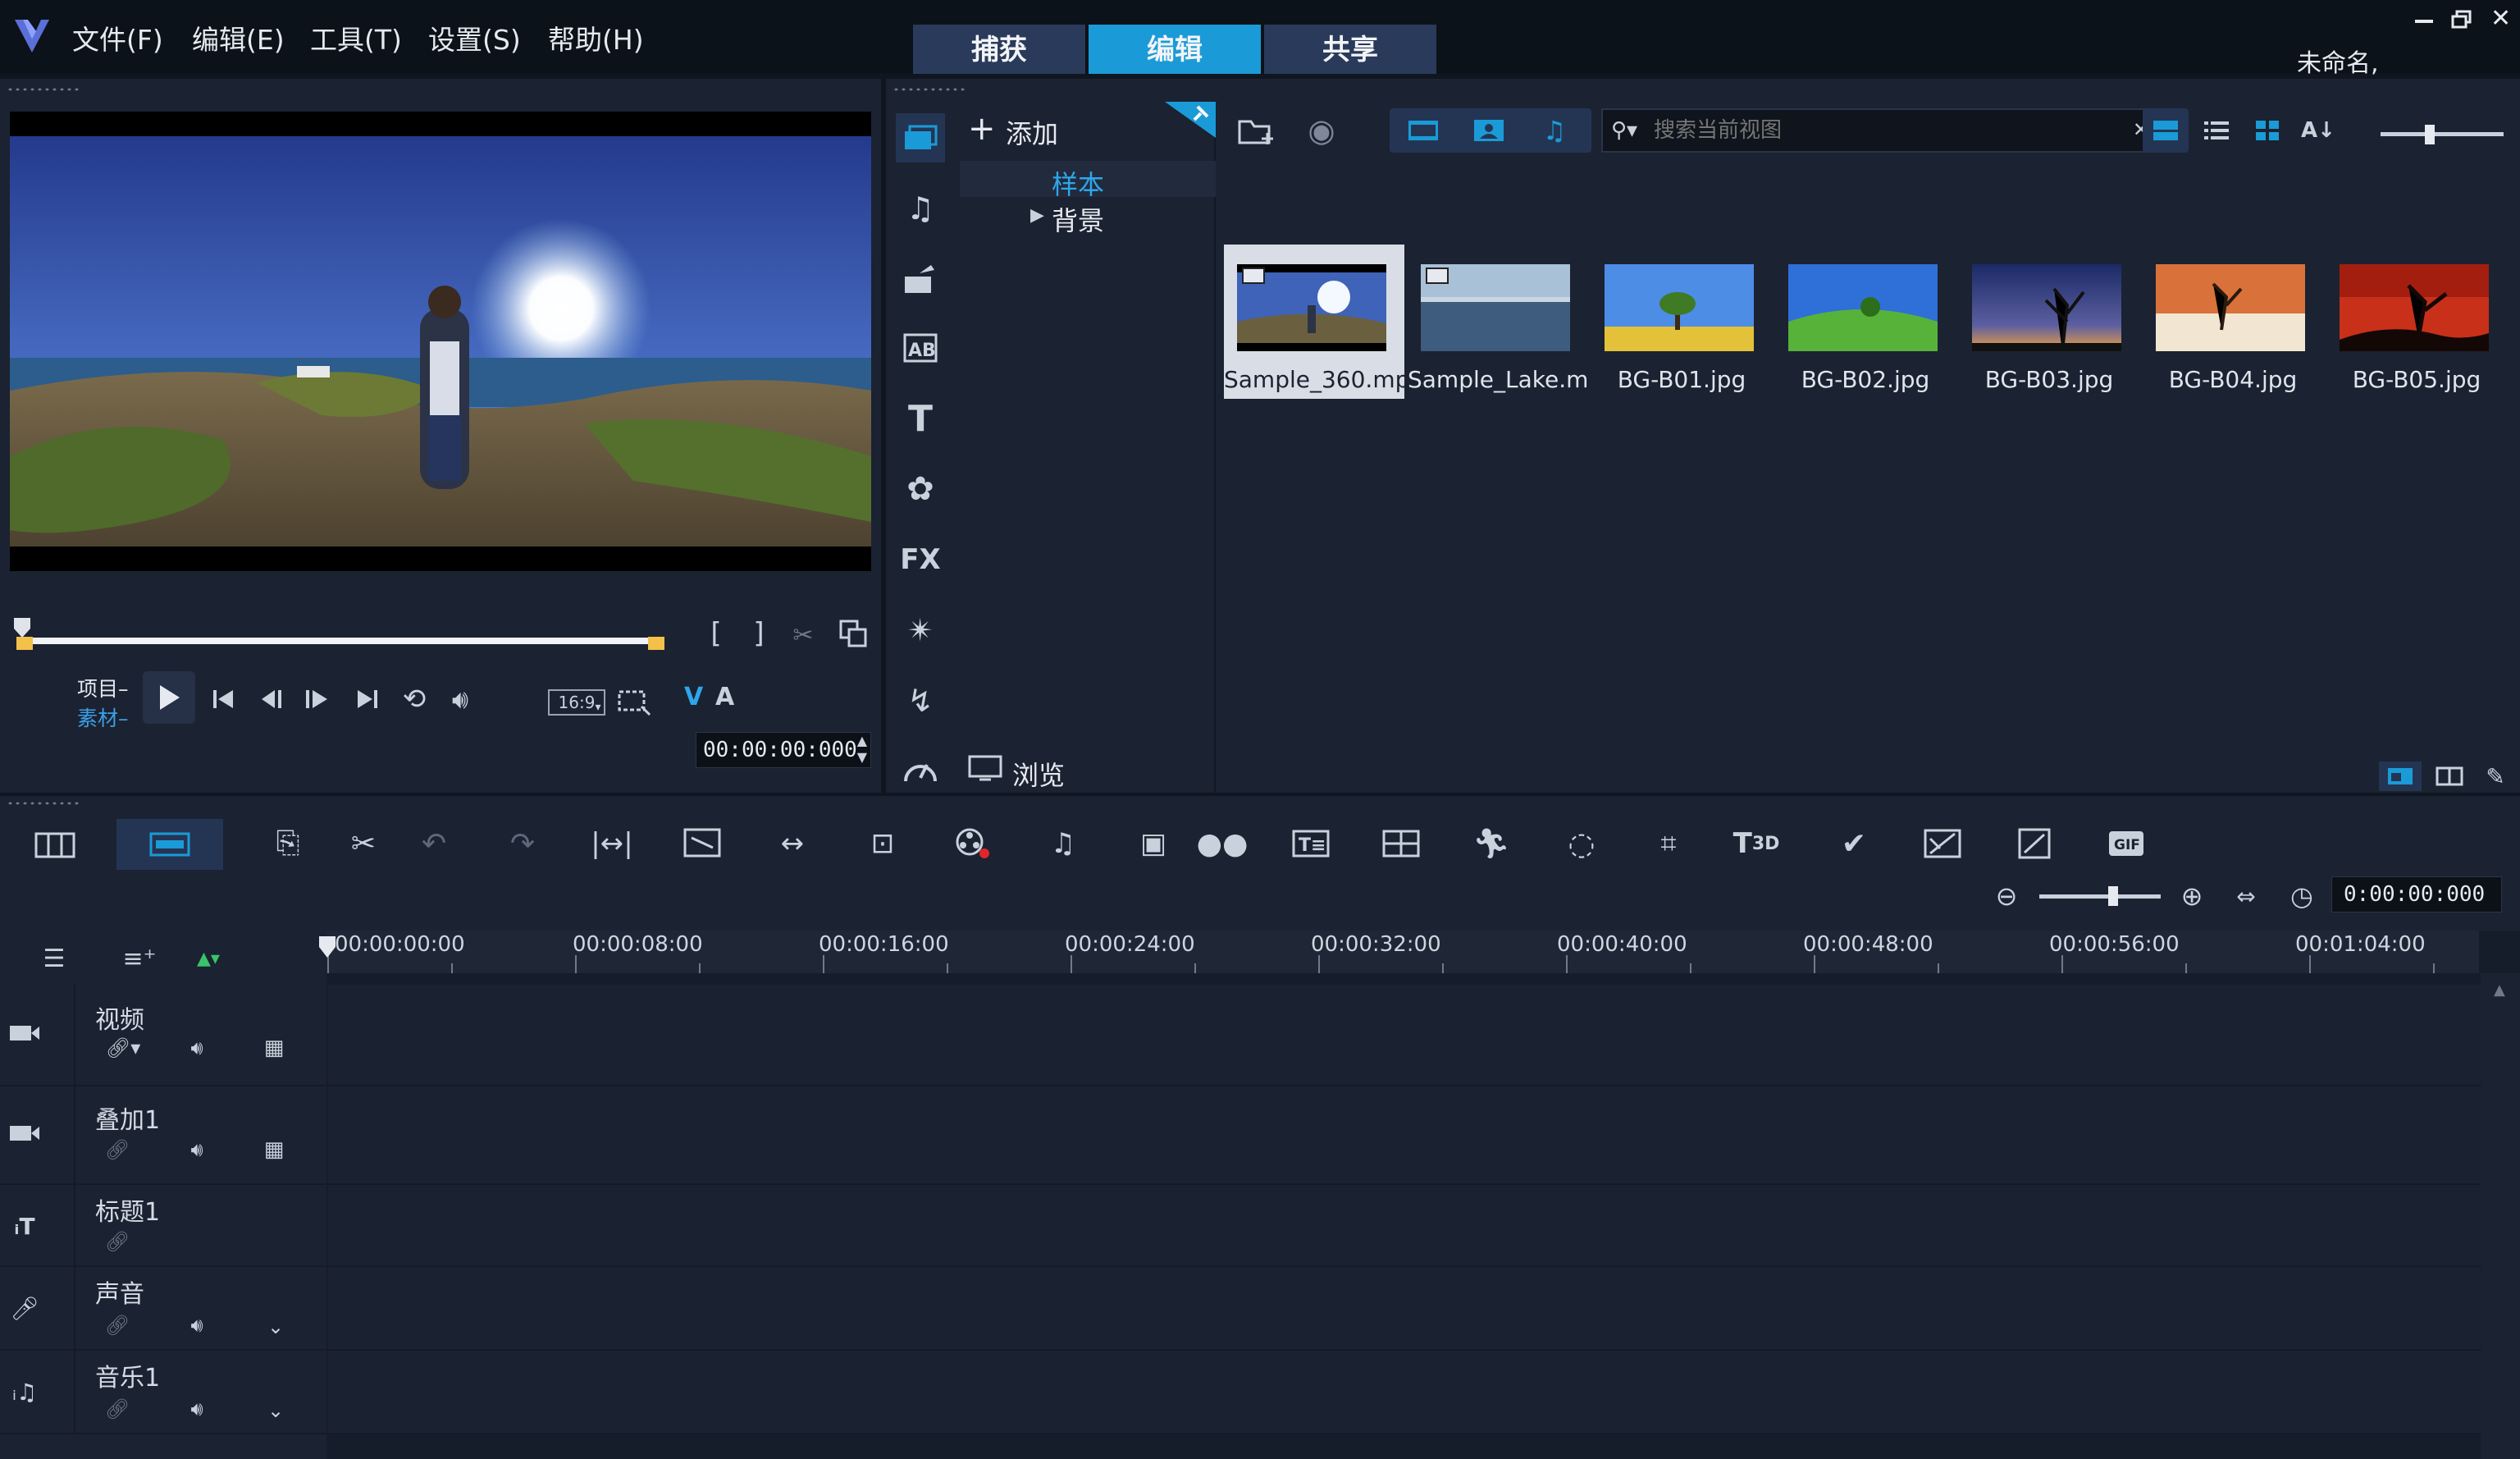 The height and width of the screenshot is (1459, 2520). Describe the element at coordinates (883, 844) in the screenshot. I see `crop-icon: ⊡` at that location.